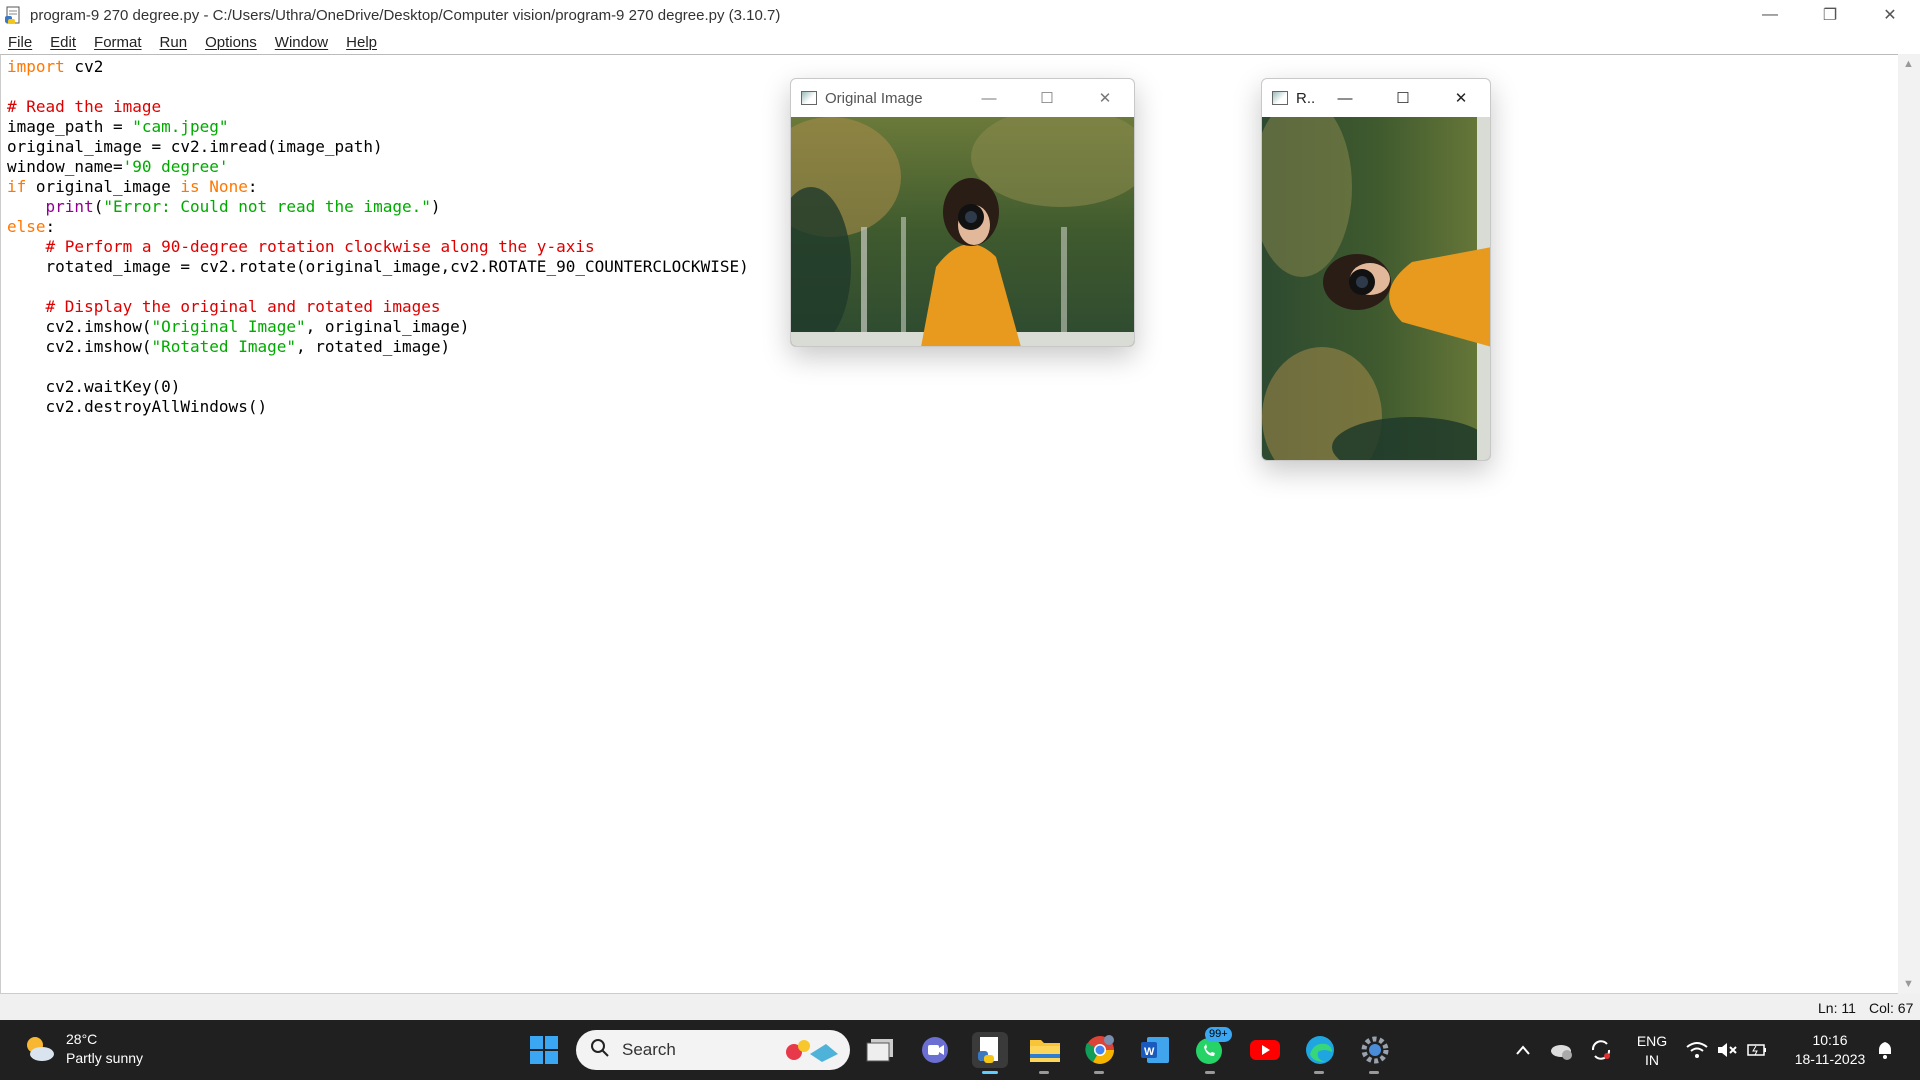 The image size is (1920, 1080). Describe the element at coordinates (1099, 1072) in the screenshot. I see `chrome-indicator` at that location.